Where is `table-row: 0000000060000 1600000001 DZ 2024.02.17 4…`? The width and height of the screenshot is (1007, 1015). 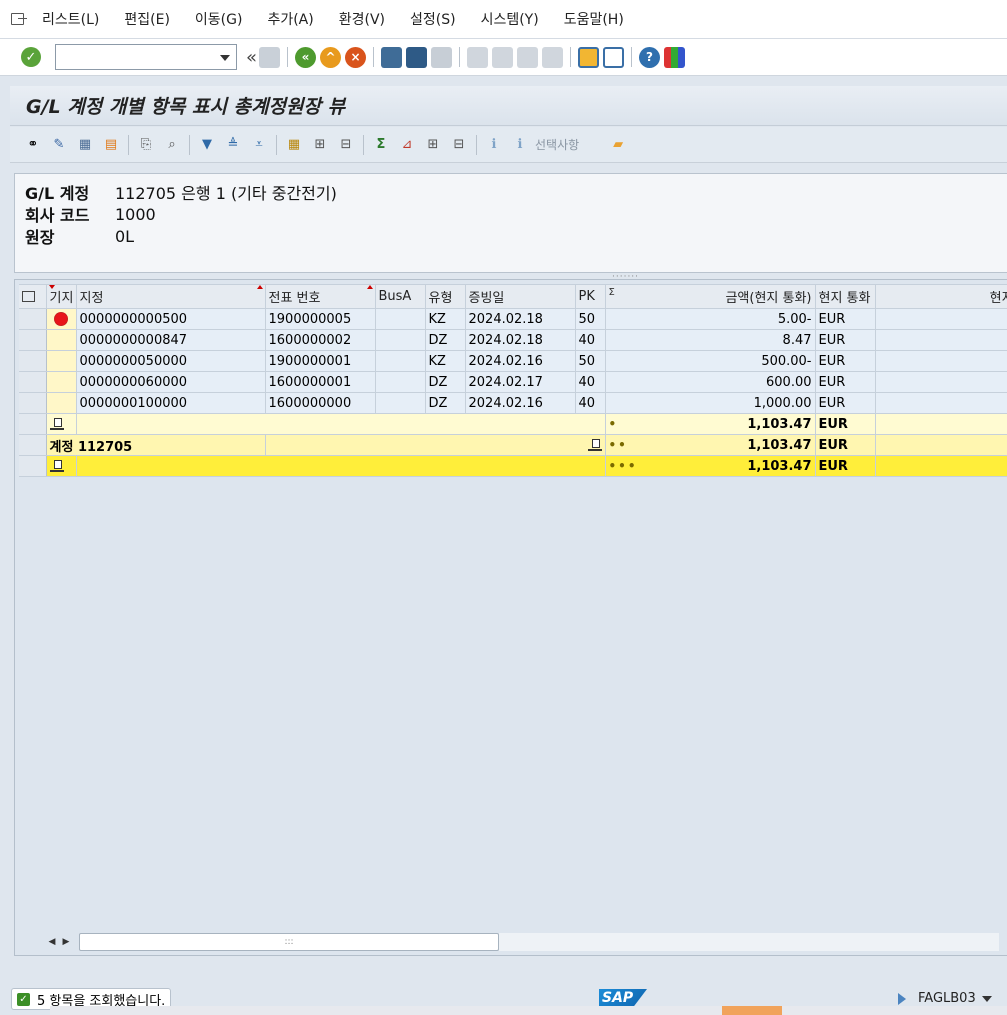
table-row: 0000000060000 1600000001 DZ 2024.02.17 4… is located at coordinates (513, 382).